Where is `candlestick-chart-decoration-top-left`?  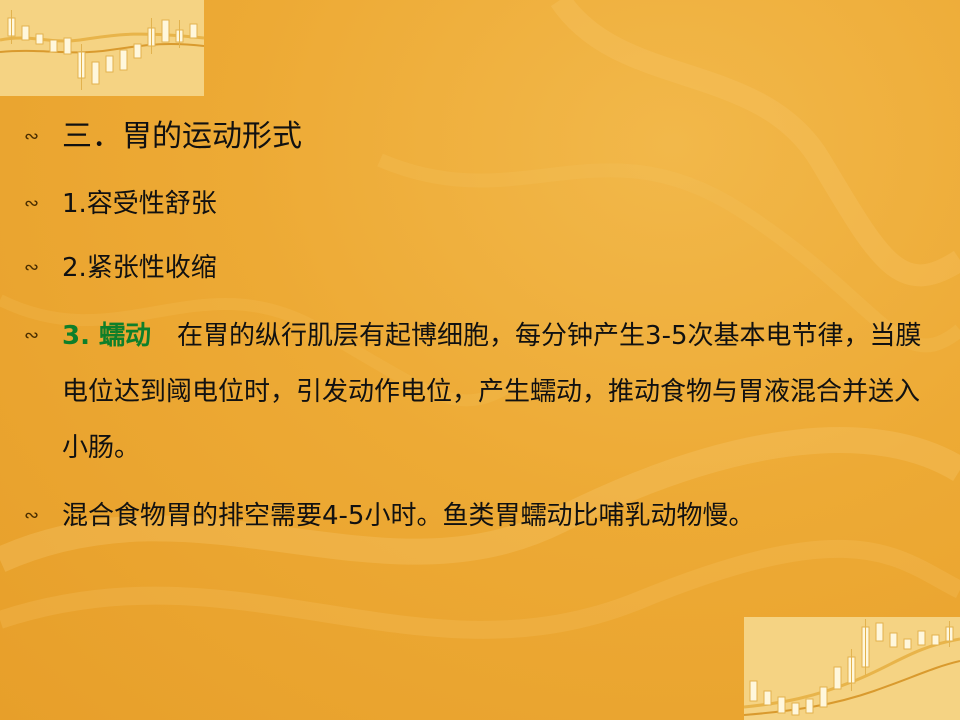 candlestick-chart-decoration-top-left is located at coordinates (102, 48).